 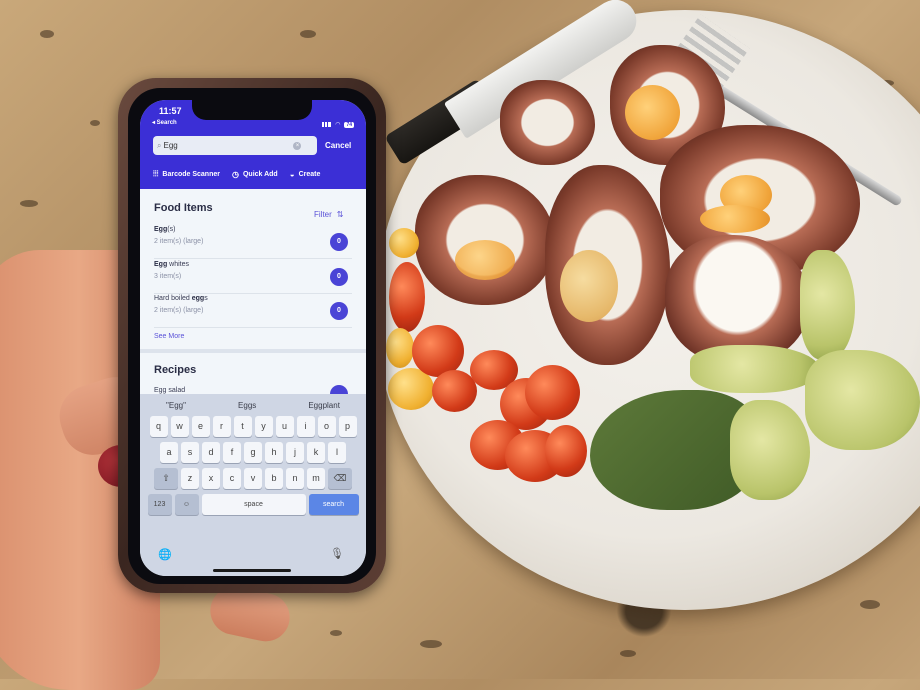 What do you see at coordinates (316, 452) in the screenshot?
I see `letter-key: k` at bounding box center [316, 452].